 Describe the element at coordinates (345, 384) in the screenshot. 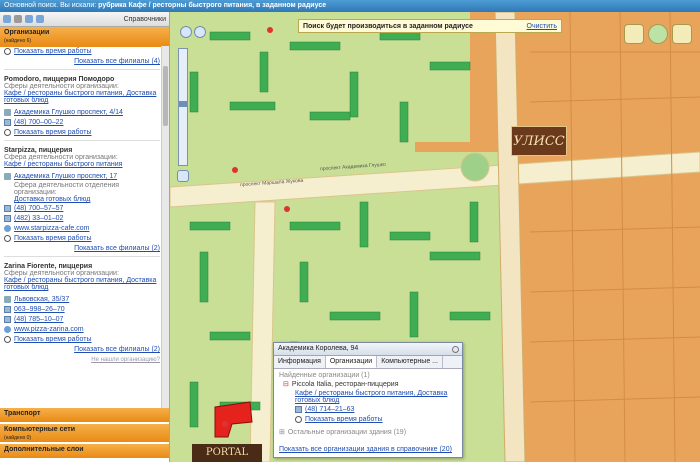

I see `popup-org-name: Piccola Italia, ресторан-пиццерия` at that location.